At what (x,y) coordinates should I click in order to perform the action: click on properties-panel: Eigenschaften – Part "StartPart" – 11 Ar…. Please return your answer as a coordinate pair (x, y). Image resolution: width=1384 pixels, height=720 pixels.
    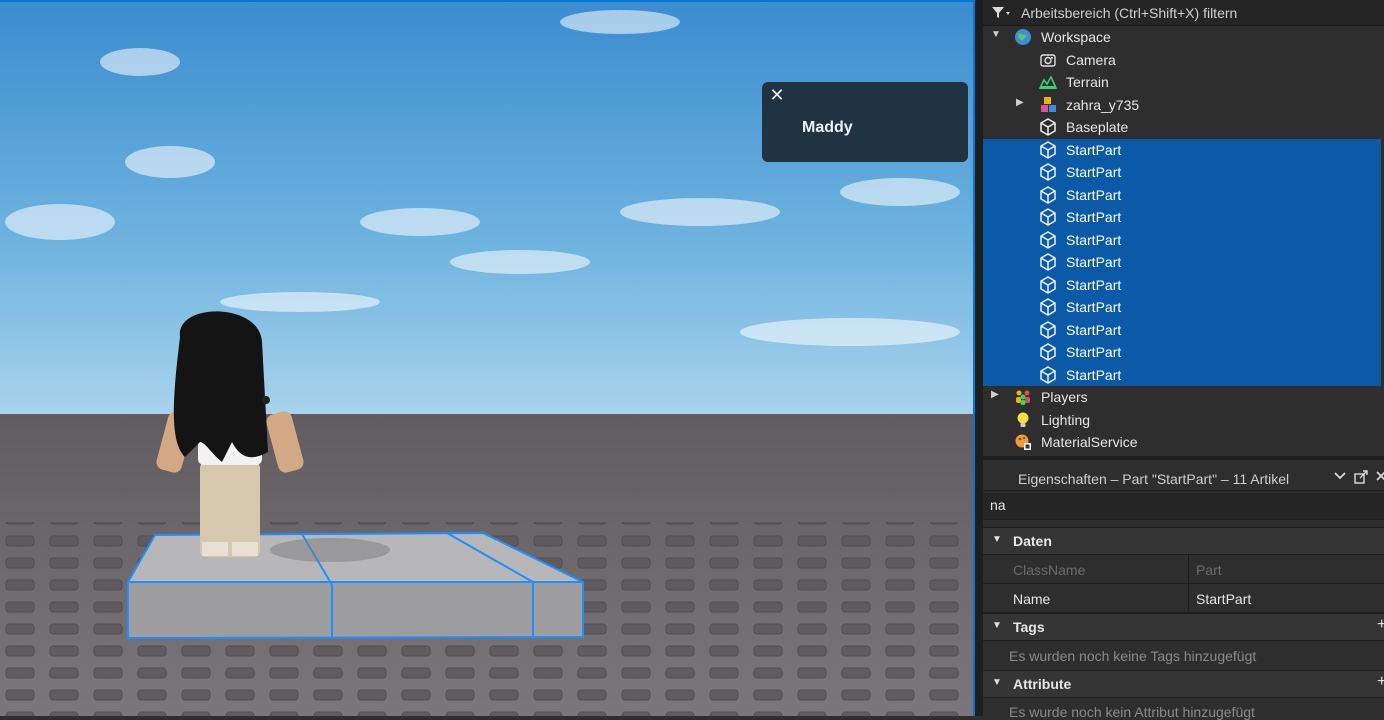
    Looking at the image, I should click on (1183, 590).